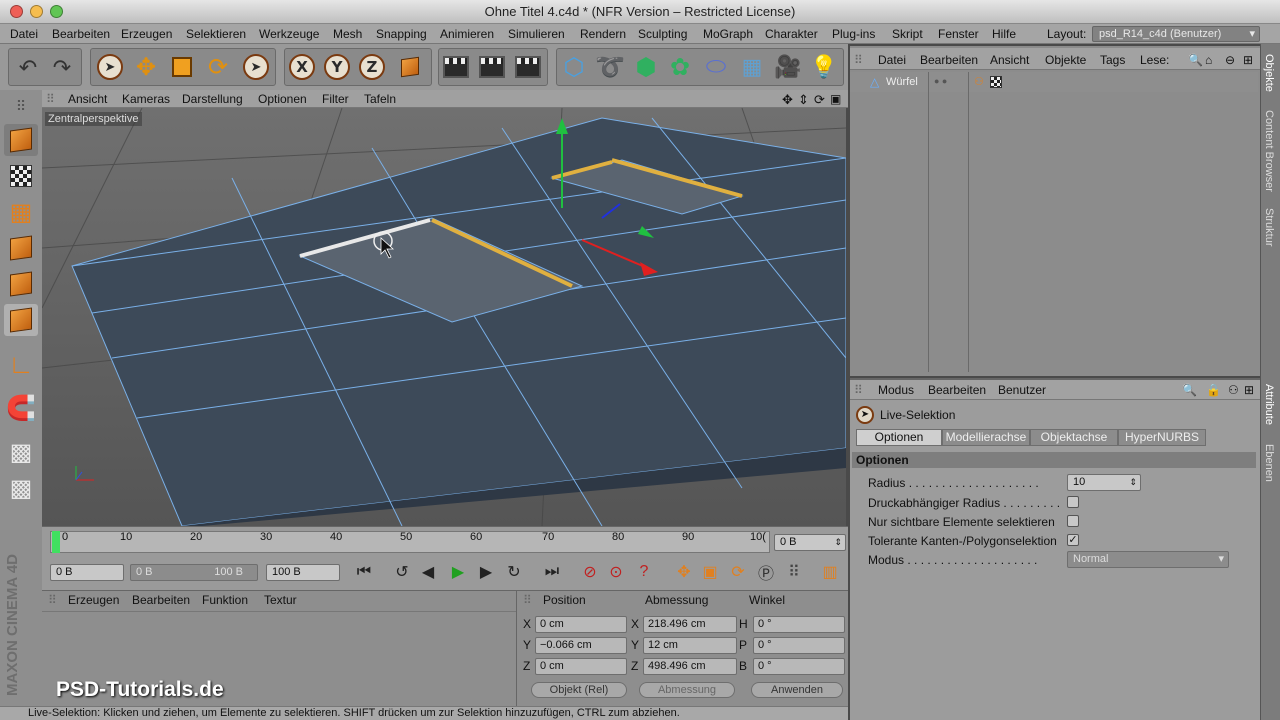 The width and height of the screenshot is (1280, 720). Describe the element at coordinates (514, 572) in the screenshot. I see `go-to-next-key-icon: ↻` at that location.